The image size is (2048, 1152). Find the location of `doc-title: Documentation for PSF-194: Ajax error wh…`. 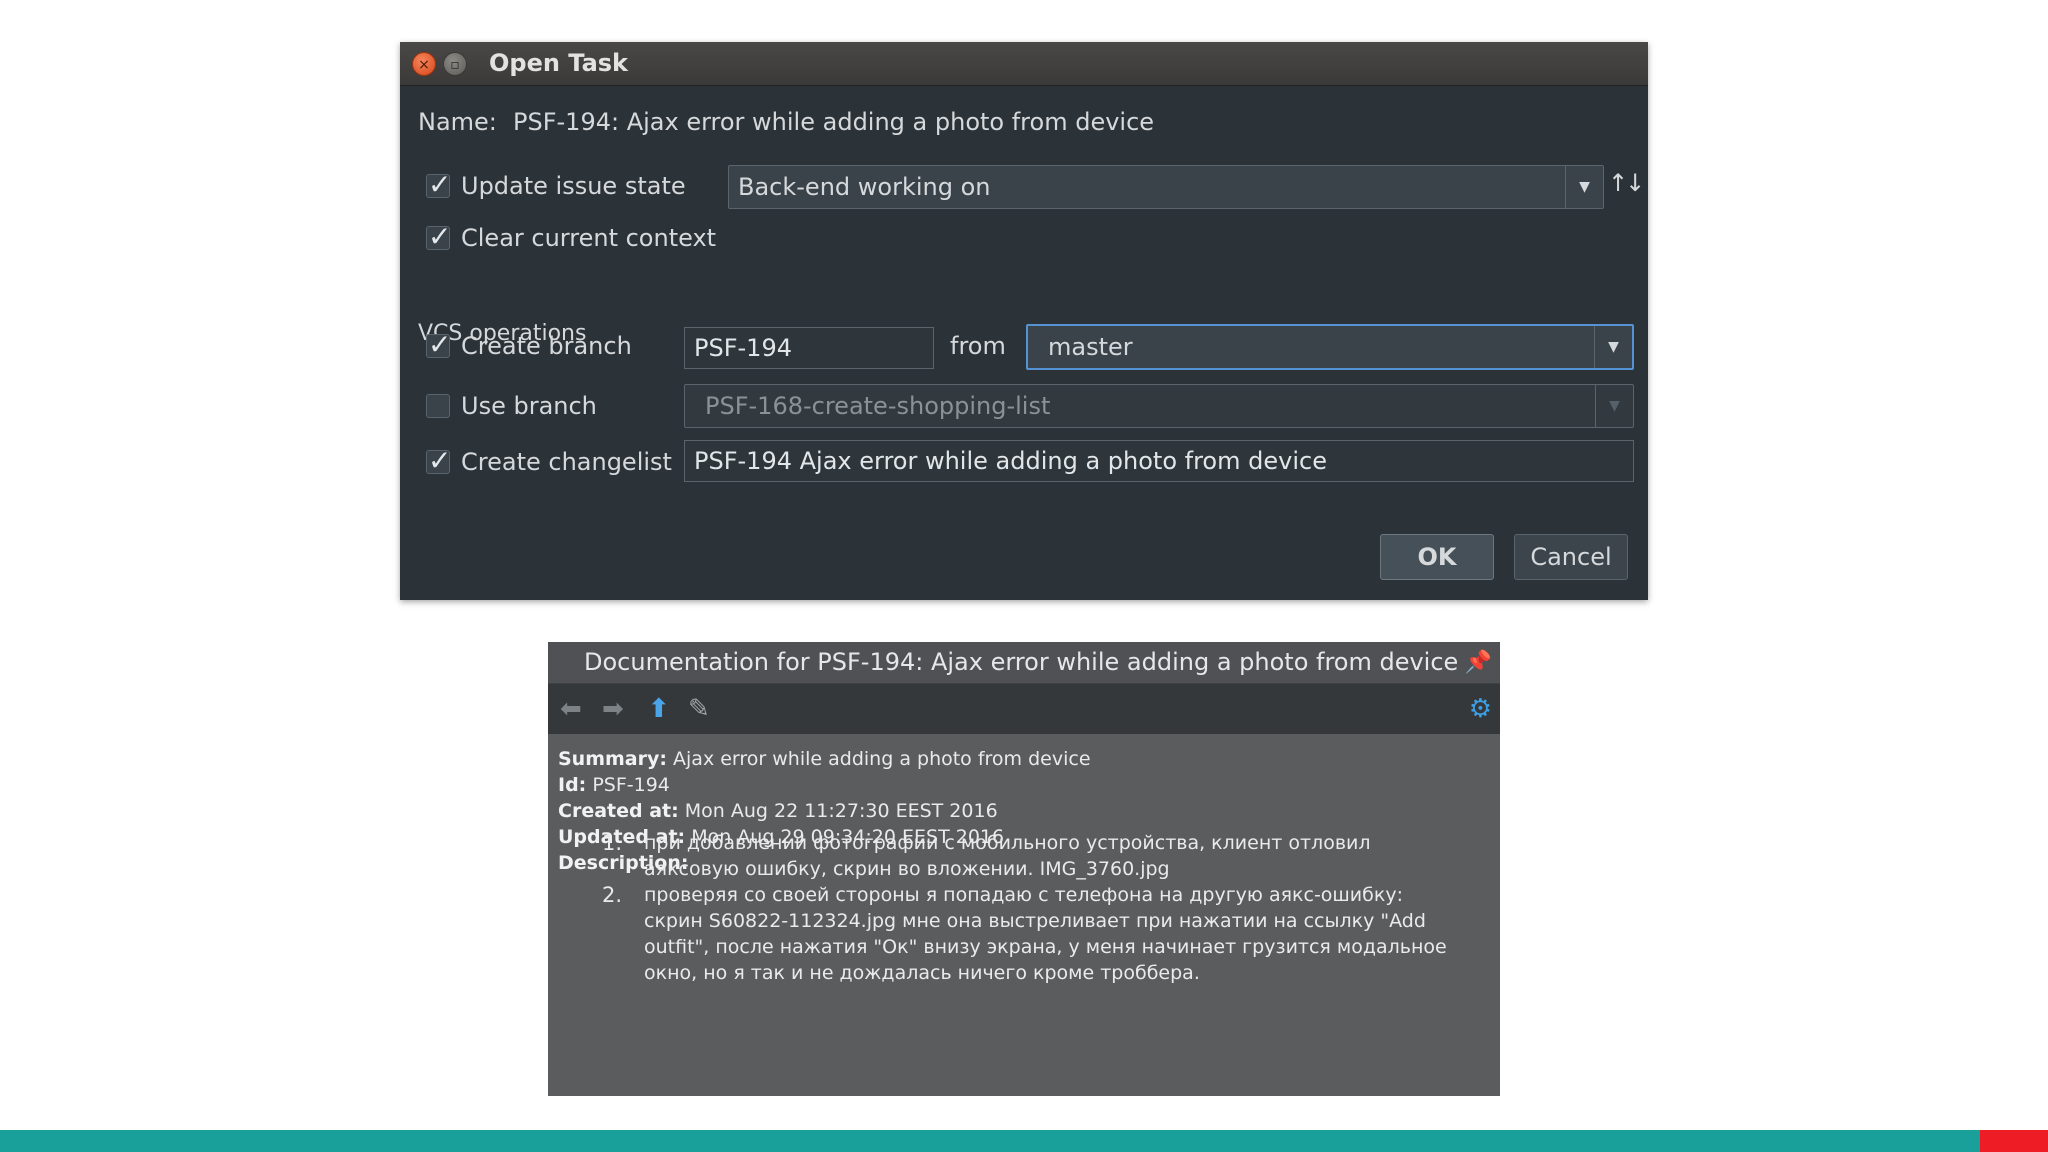

doc-title: Documentation for PSF-194: Ajax error wh… is located at coordinates (1021, 662).